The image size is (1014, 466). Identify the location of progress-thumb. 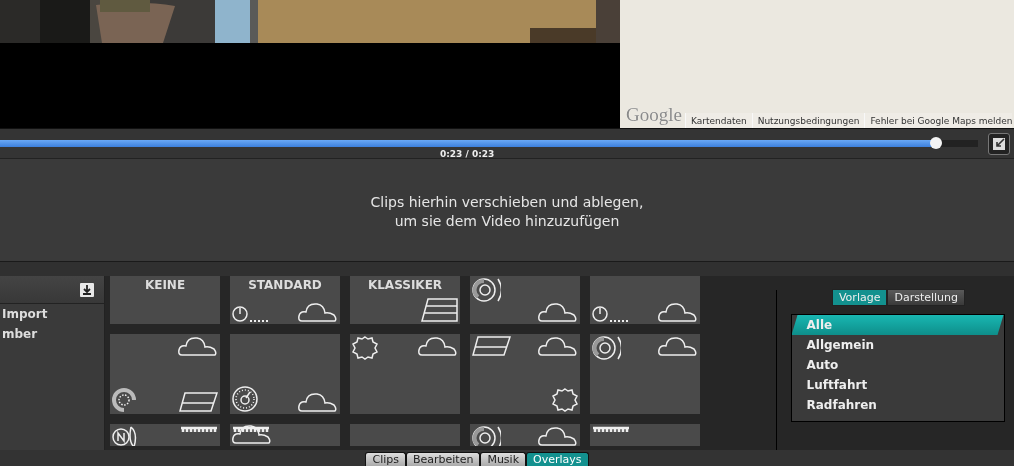
(935, 143).